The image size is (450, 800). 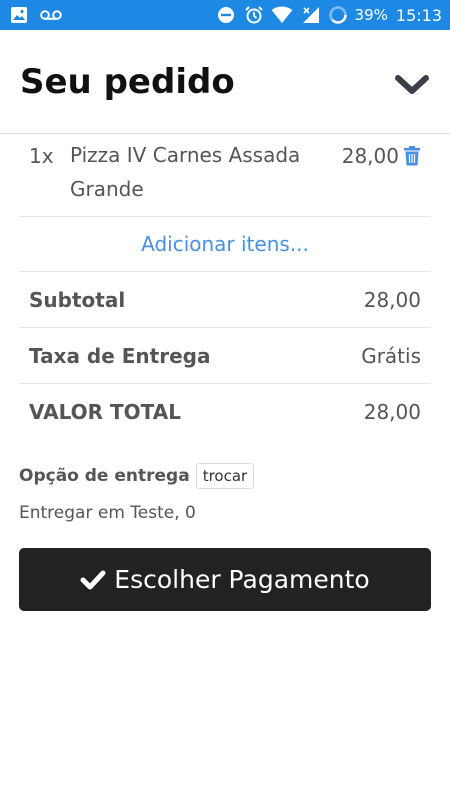 What do you see at coordinates (19, 15) in the screenshot?
I see `image-notification-icon` at bounding box center [19, 15].